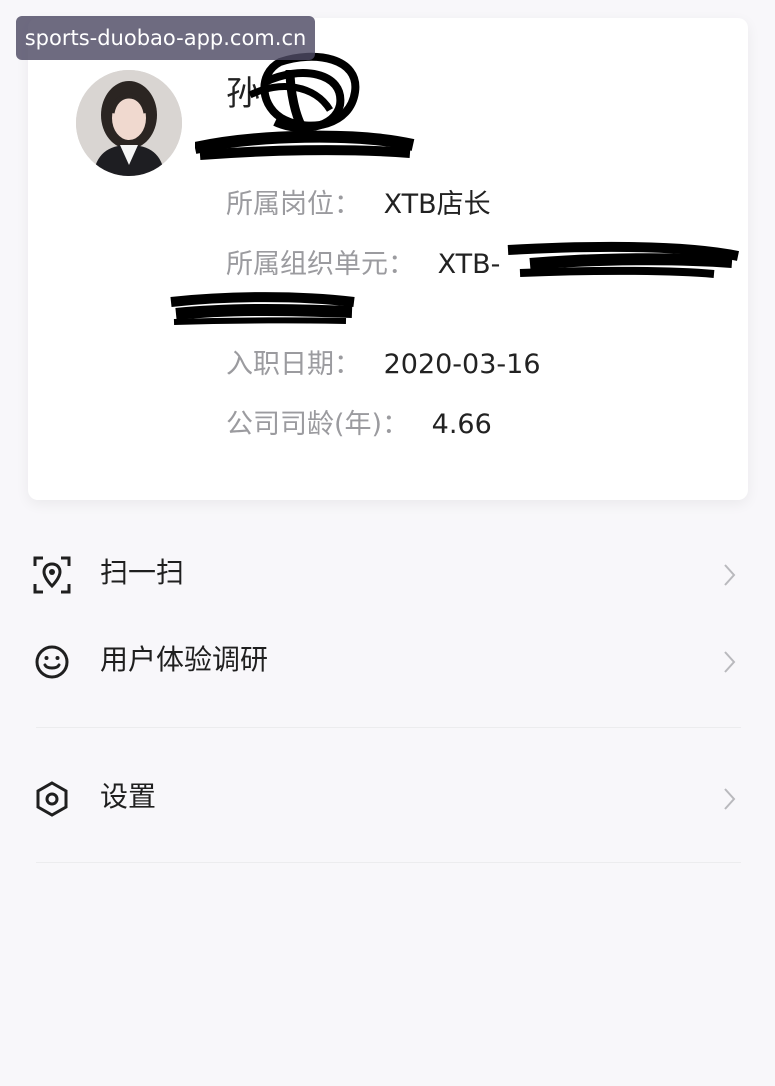  I want to click on info-row-hire-date: 入职日期： 2020-03-16, so click(383, 365).